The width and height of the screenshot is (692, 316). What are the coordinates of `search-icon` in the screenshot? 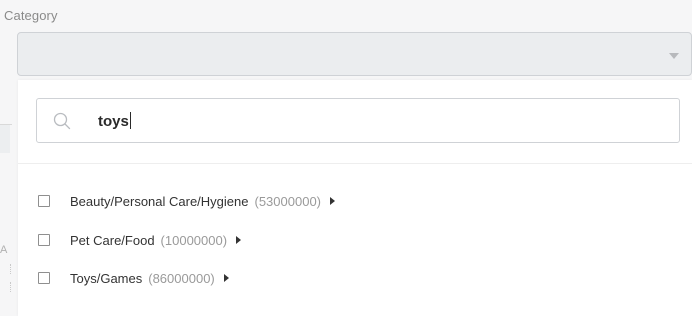 It's located at (62, 121).